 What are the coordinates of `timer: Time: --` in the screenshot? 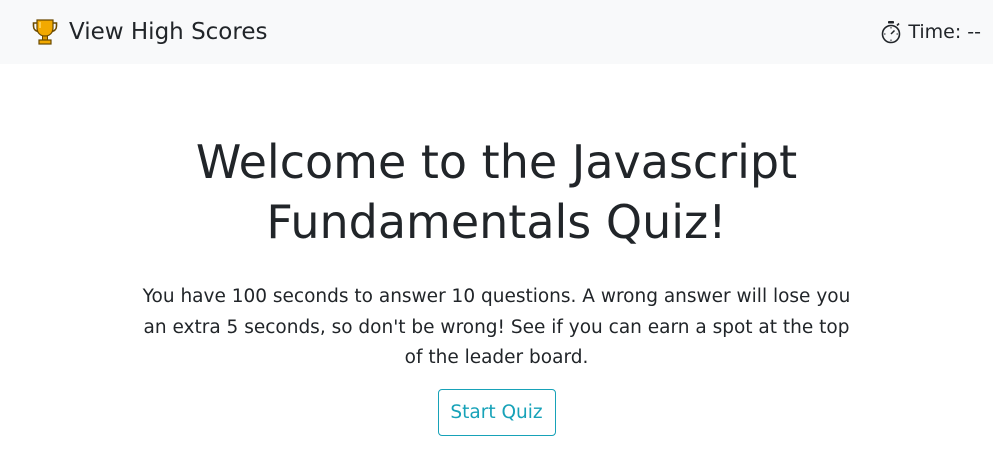 It's located at (930, 32).